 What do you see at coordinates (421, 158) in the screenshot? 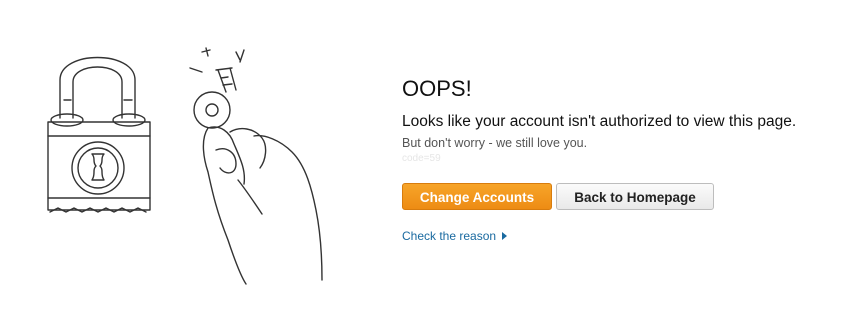
I see `error-code: code=59` at bounding box center [421, 158].